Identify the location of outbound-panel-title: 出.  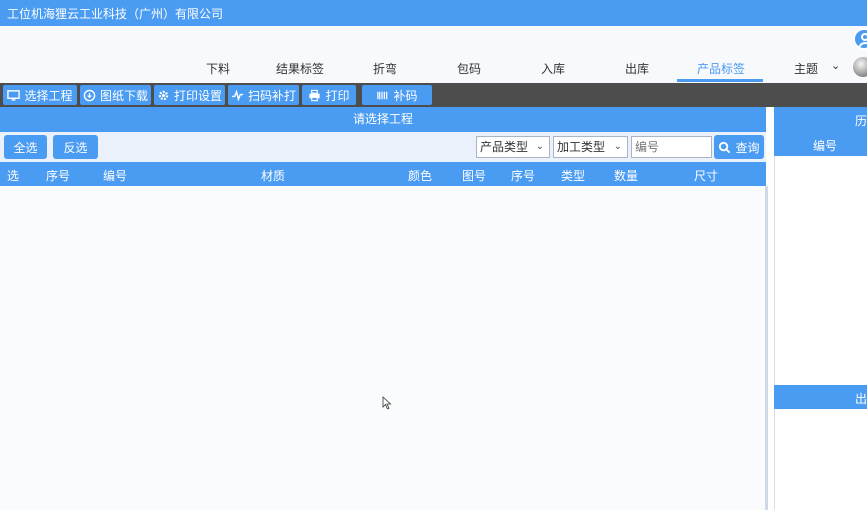
(861, 399).